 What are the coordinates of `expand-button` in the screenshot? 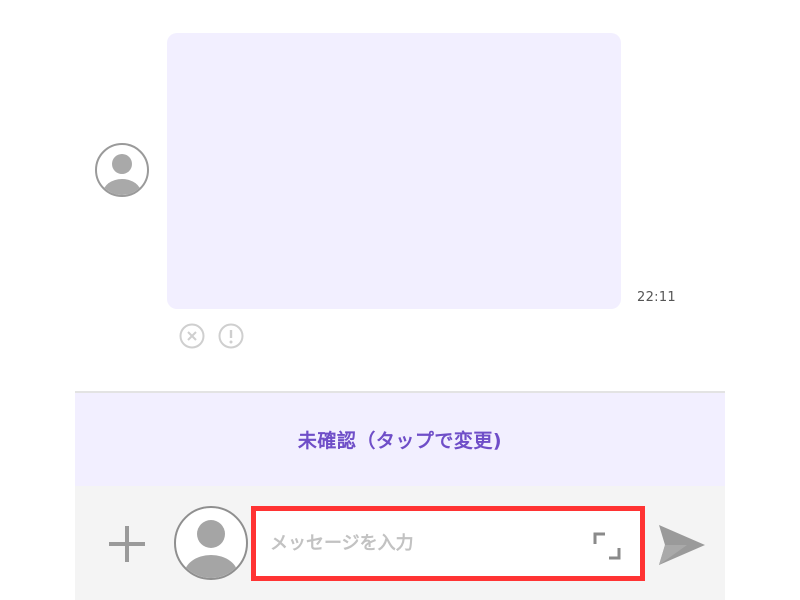 It's located at (607, 546).